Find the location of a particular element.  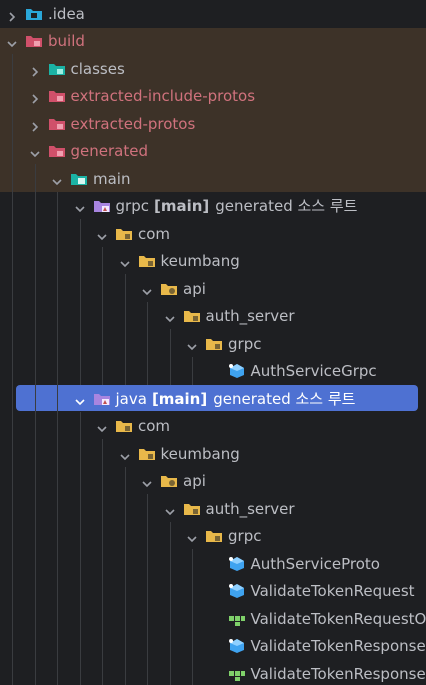

item-name: classes is located at coordinates (97, 69).